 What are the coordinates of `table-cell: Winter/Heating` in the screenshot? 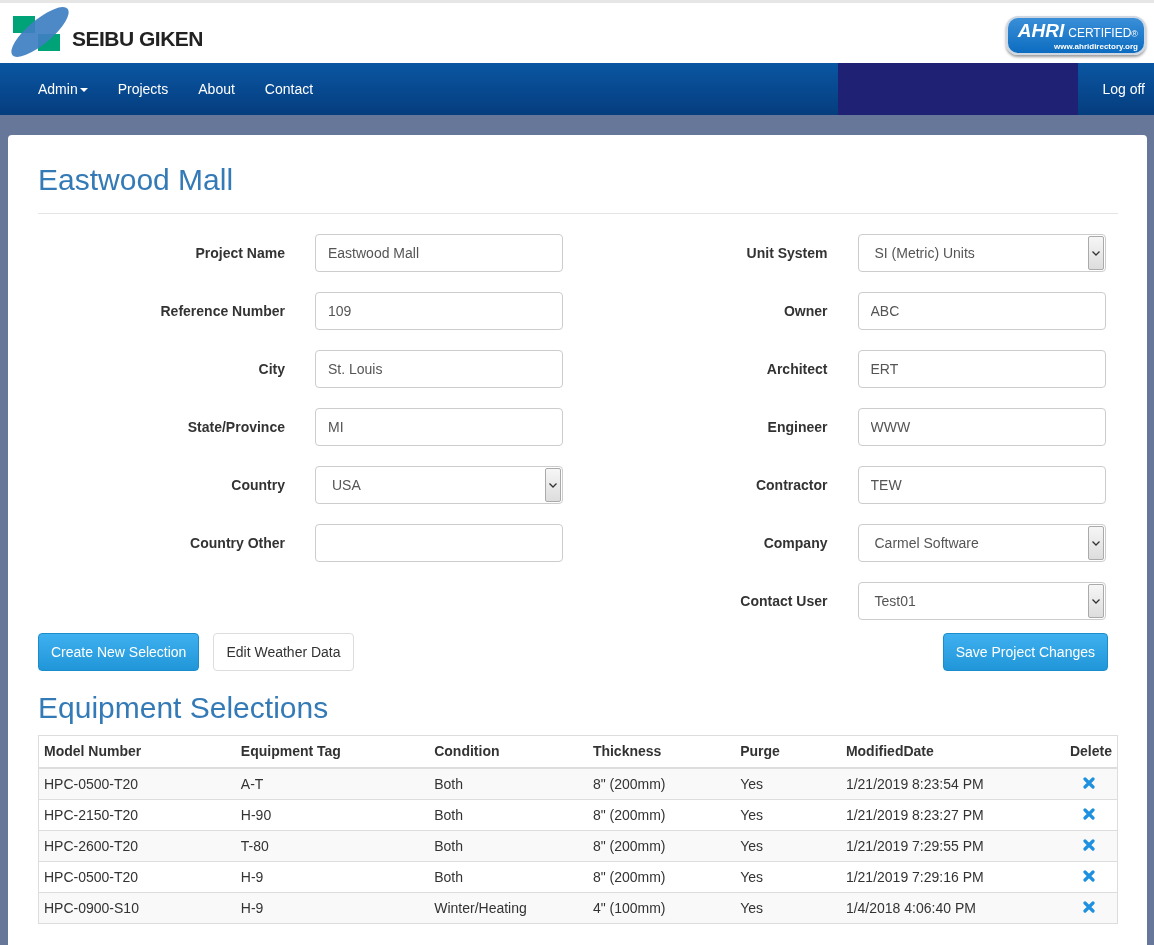 It's located at (508, 908).